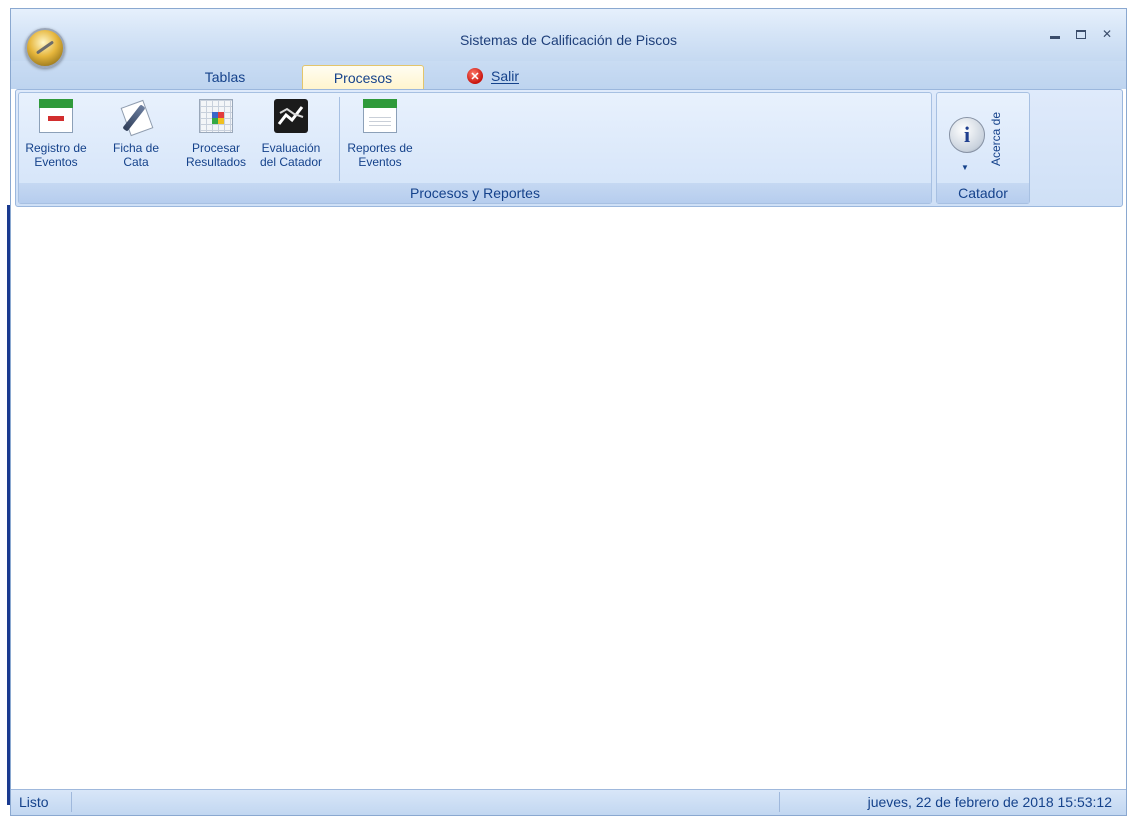  I want to click on acerca-de-button: i ▼ Acerca de, so click(983, 137).